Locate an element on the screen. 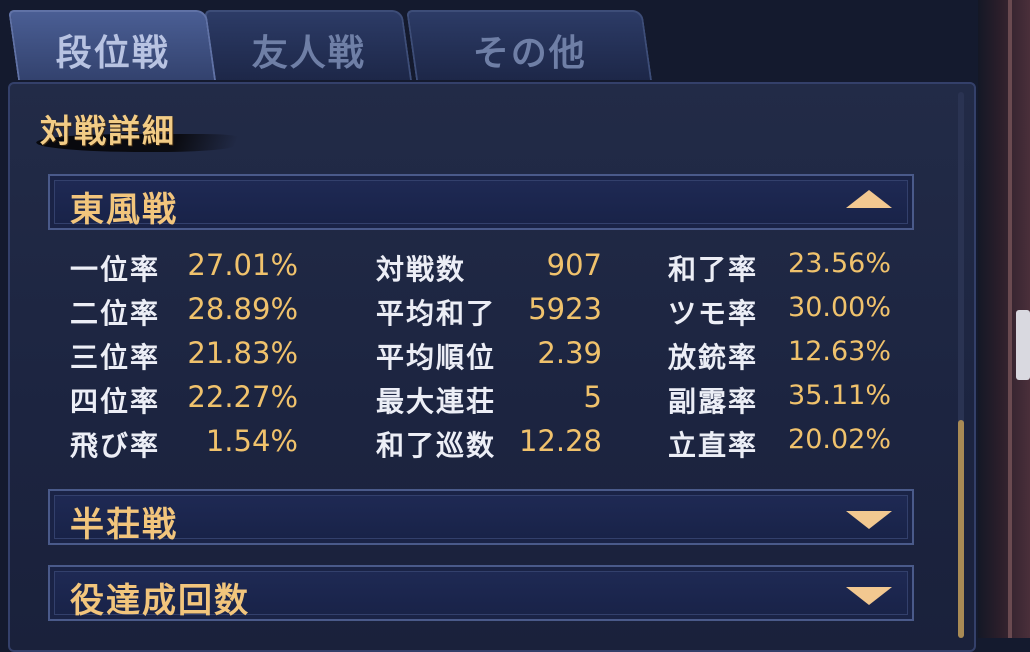 The image size is (1030, 652). stats-row: 四位率 22.27% 最大連荘 5 副露率 35.11% is located at coordinates (480, 402).